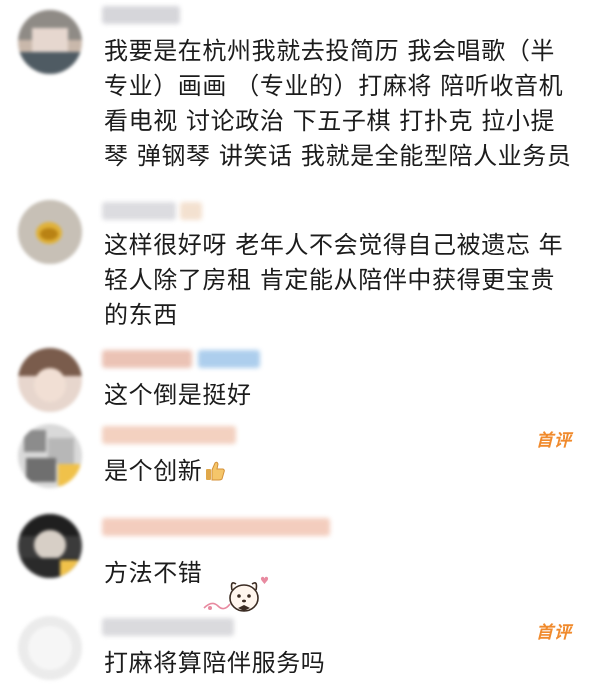 Image resolution: width=600 pixels, height=690 pixels. I want to click on cute-dog-sticker: ♥, so click(234, 596).